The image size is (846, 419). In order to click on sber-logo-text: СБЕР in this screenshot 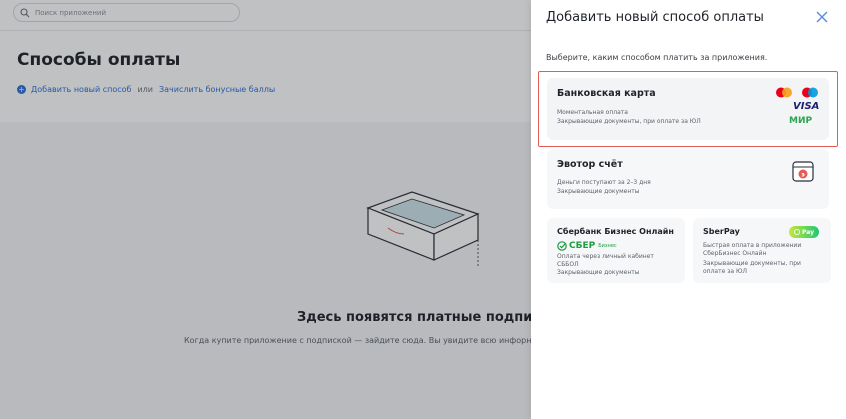, I will do `click(582, 246)`.